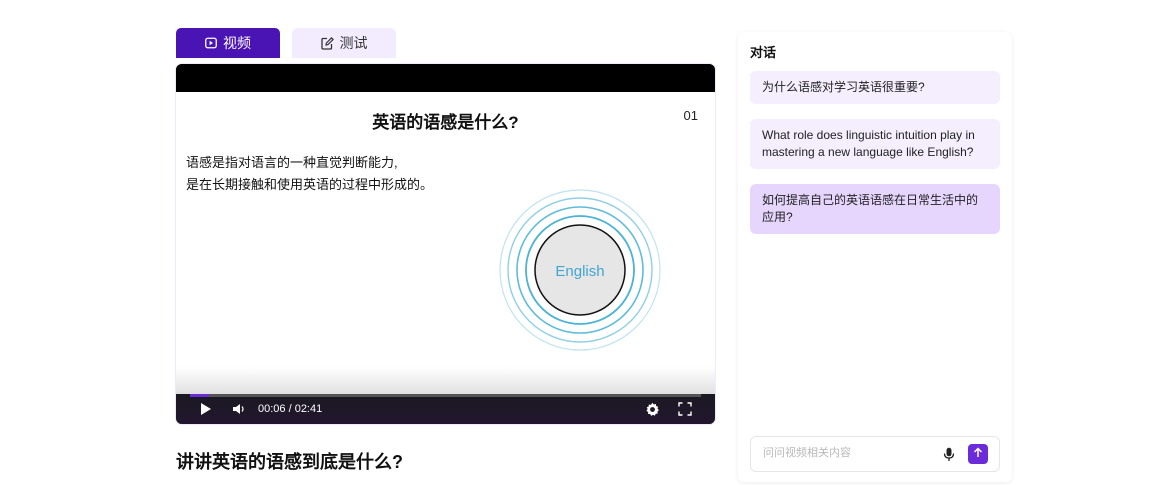  I want to click on player-controls: 00:06 / 02:41, so click(445, 409).